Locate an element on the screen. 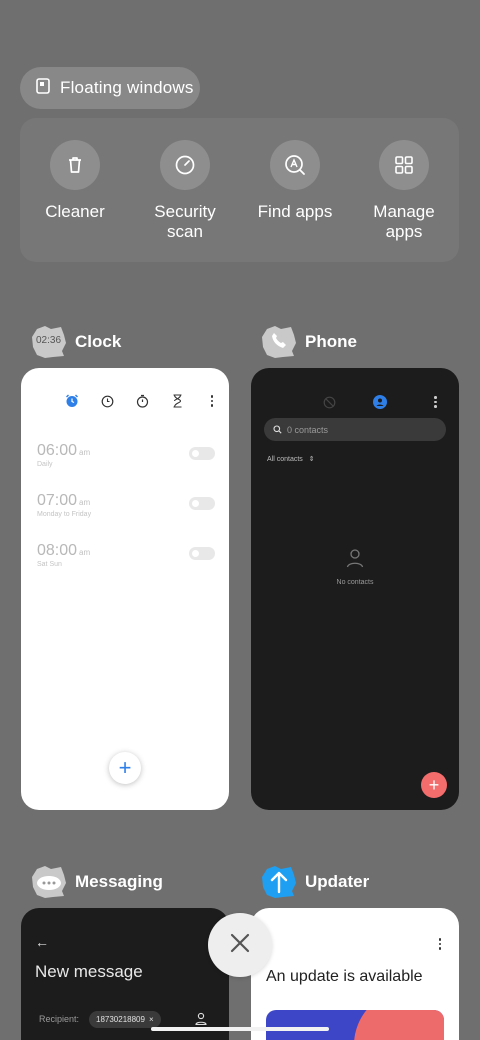 This screenshot has width=480, height=1040. recipient-label: Recipient: is located at coordinates (59, 1019).